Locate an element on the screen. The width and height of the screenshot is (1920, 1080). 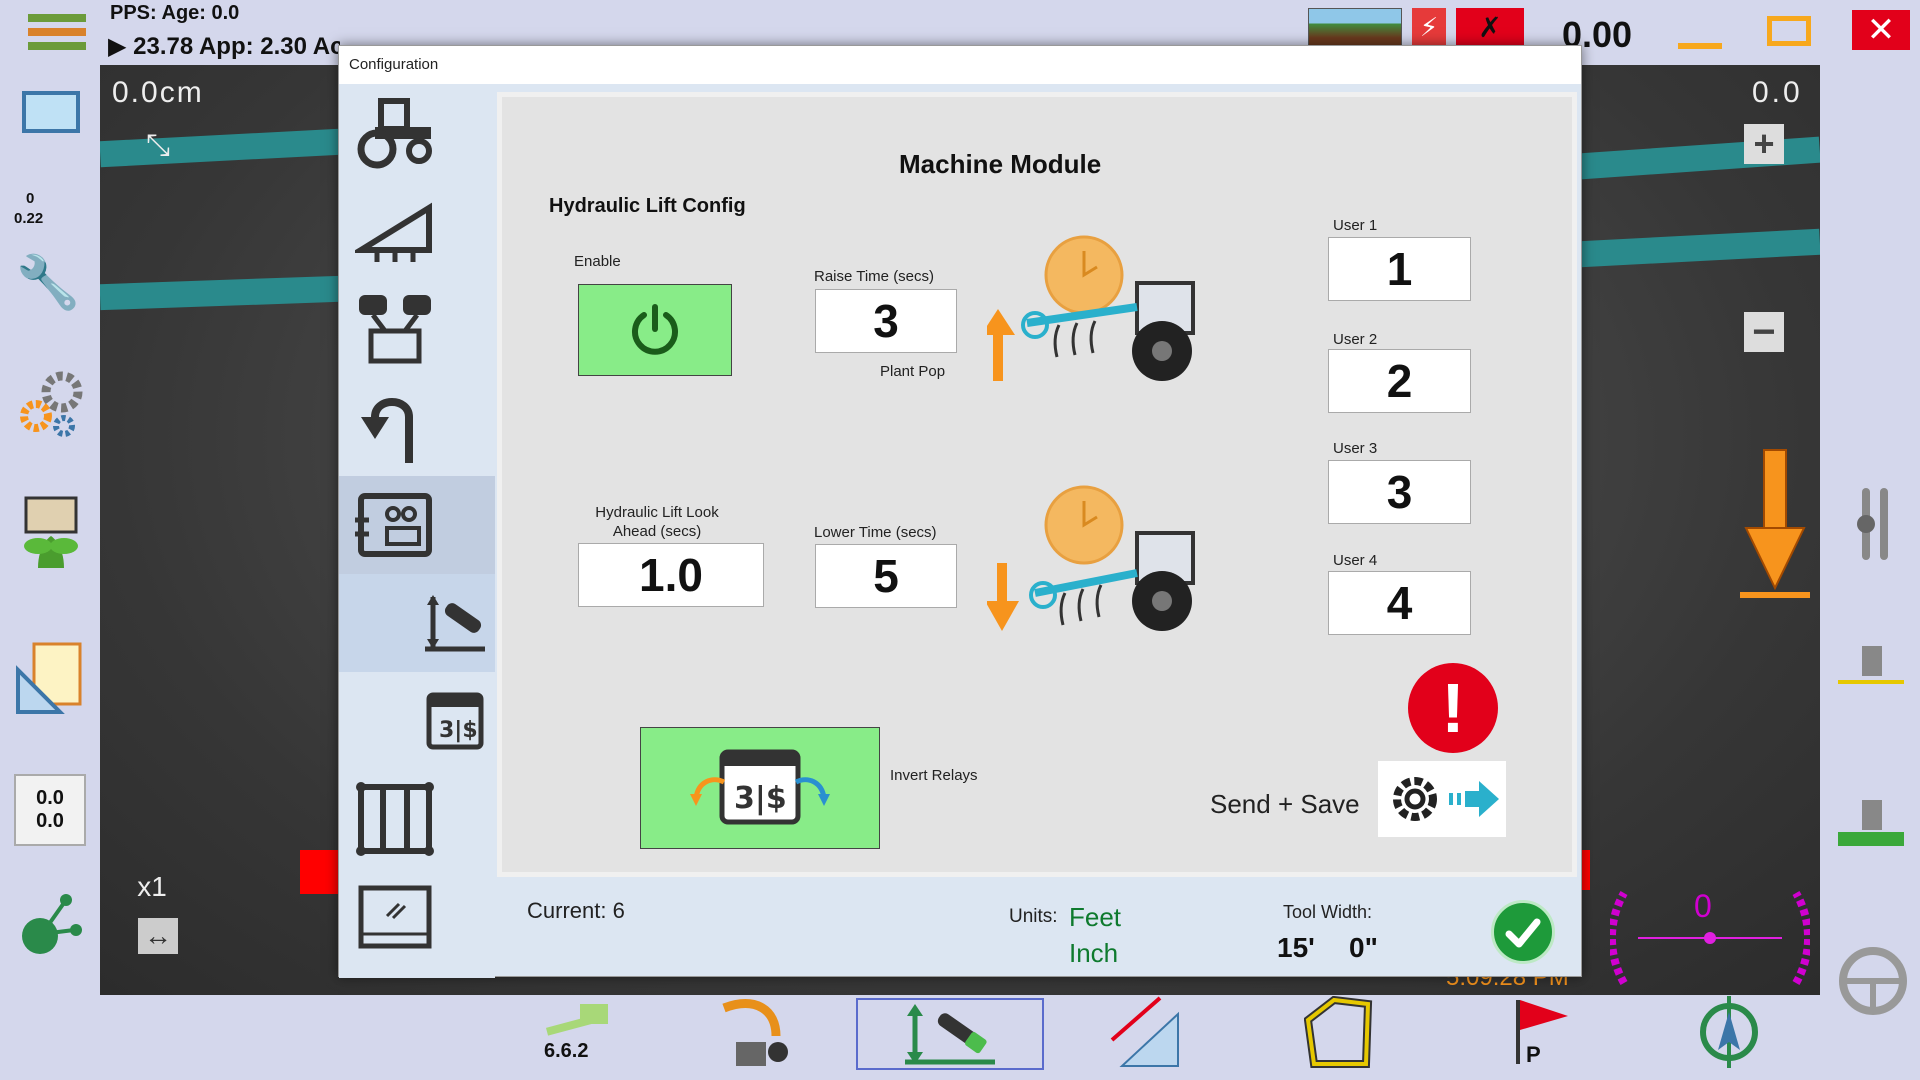
invert-relays-icon: 3|$ is located at coordinates (760, 787).